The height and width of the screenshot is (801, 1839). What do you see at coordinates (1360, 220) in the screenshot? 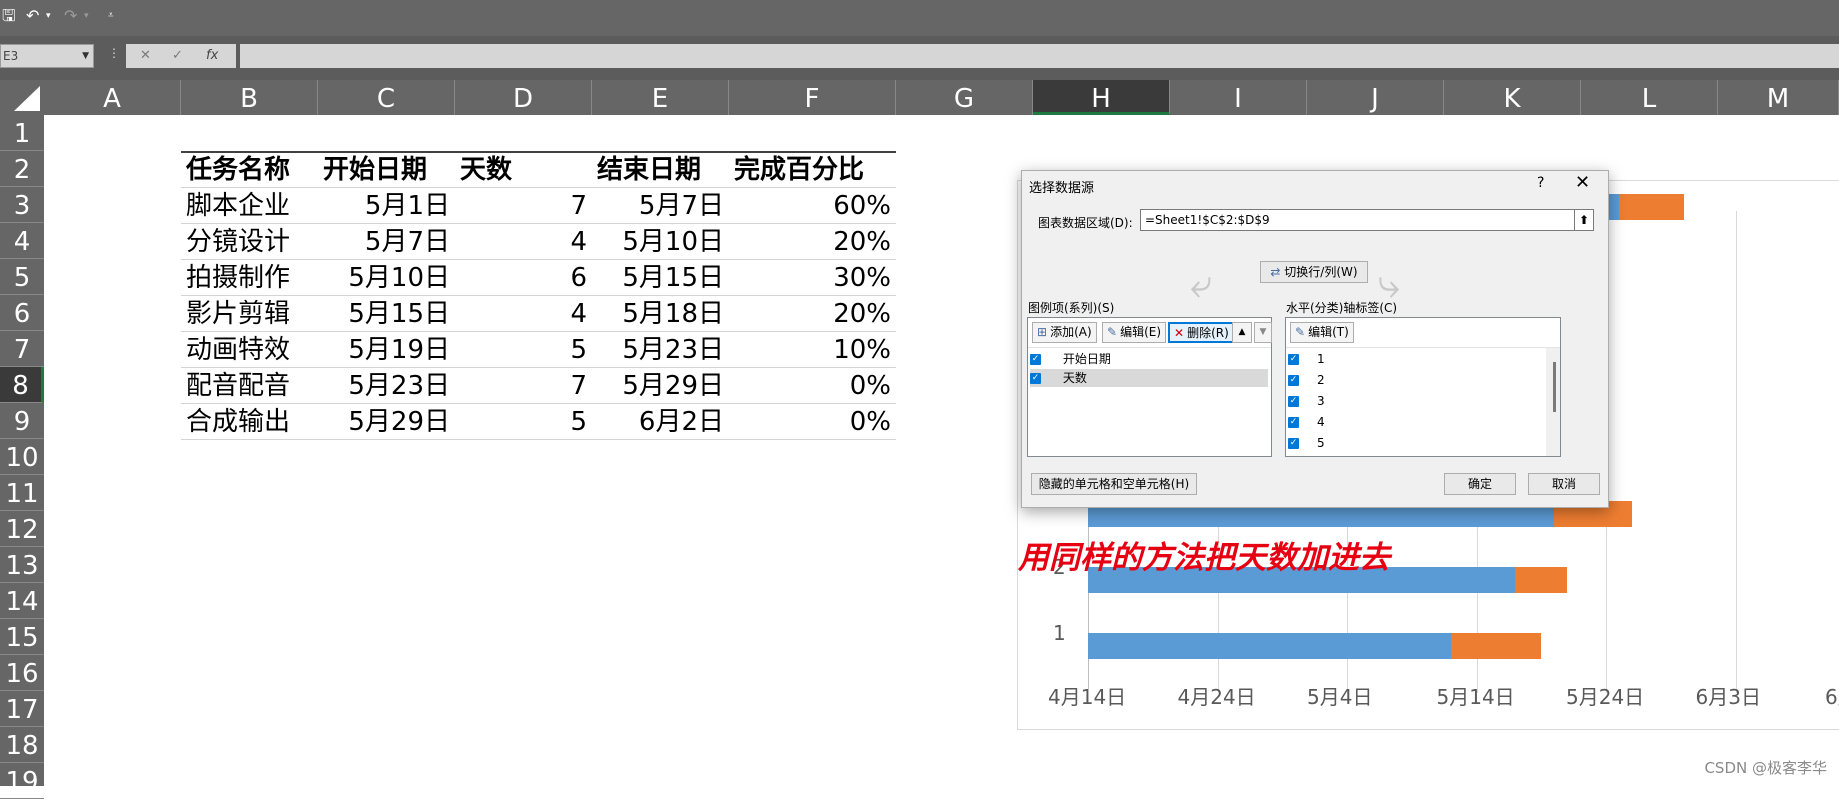
I see `chart-data-range-input: =Sheet1!$C$2:$D$9` at bounding box center [1360, 220].